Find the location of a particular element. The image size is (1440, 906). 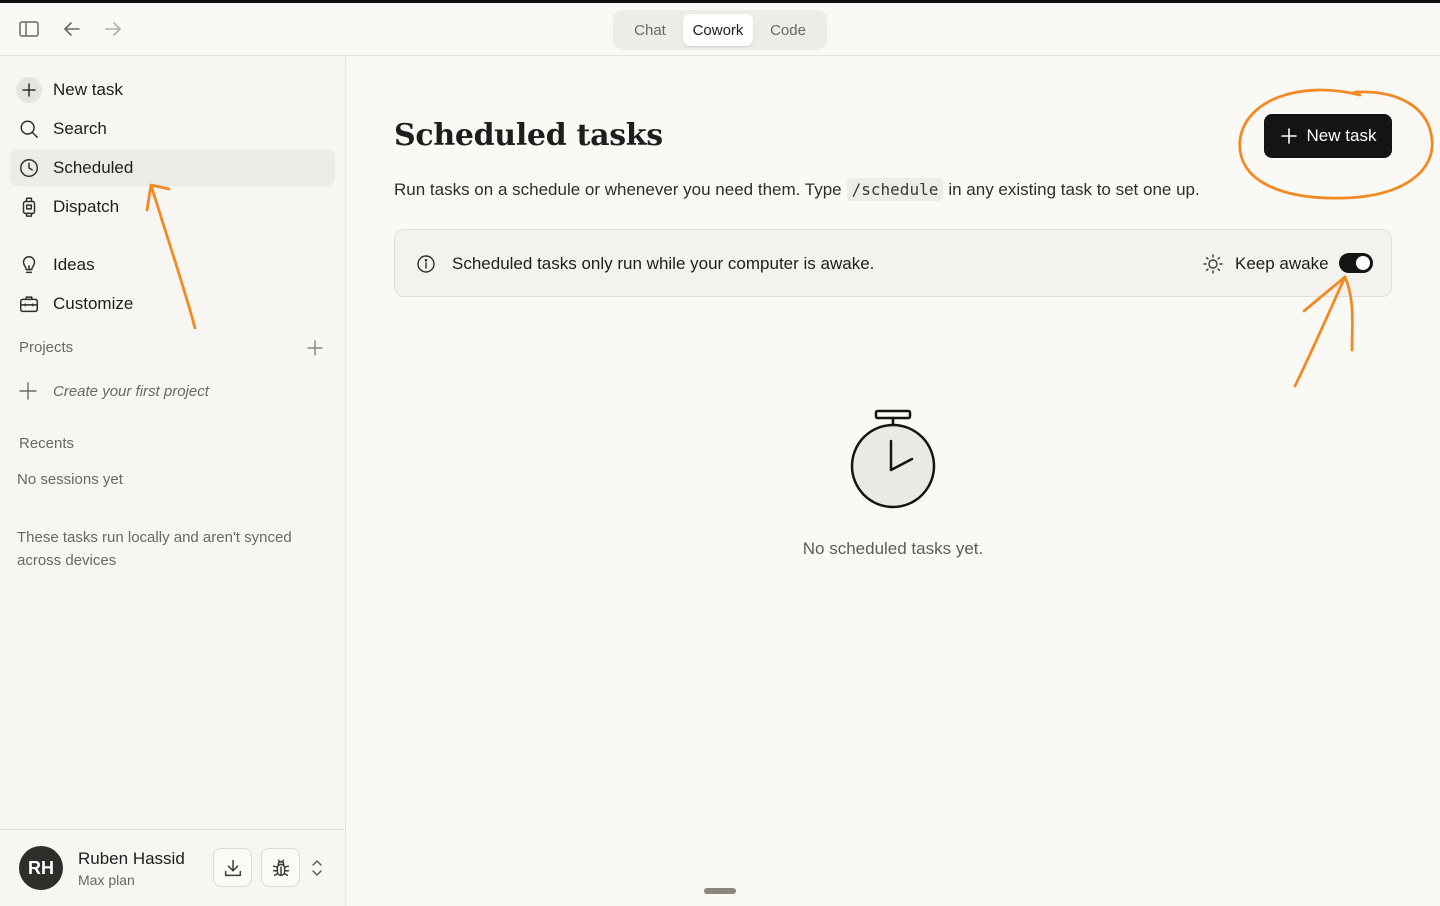

sidebar-item-scheduled: Scheduled is located at coordinates (172, 167).